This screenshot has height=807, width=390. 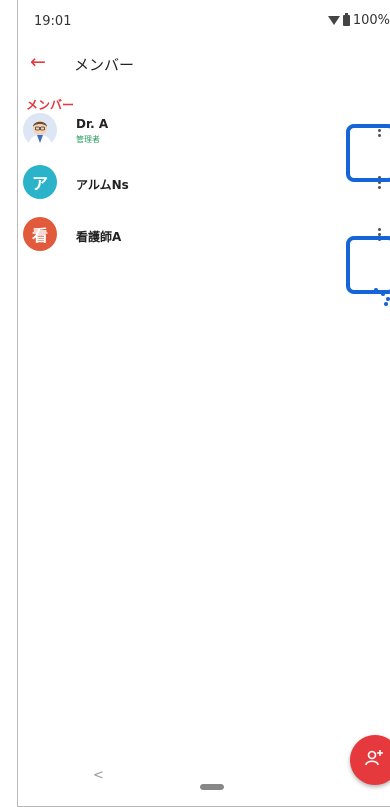 I want to click on avatar-letter-text: 看, so click(x=39, y=235).